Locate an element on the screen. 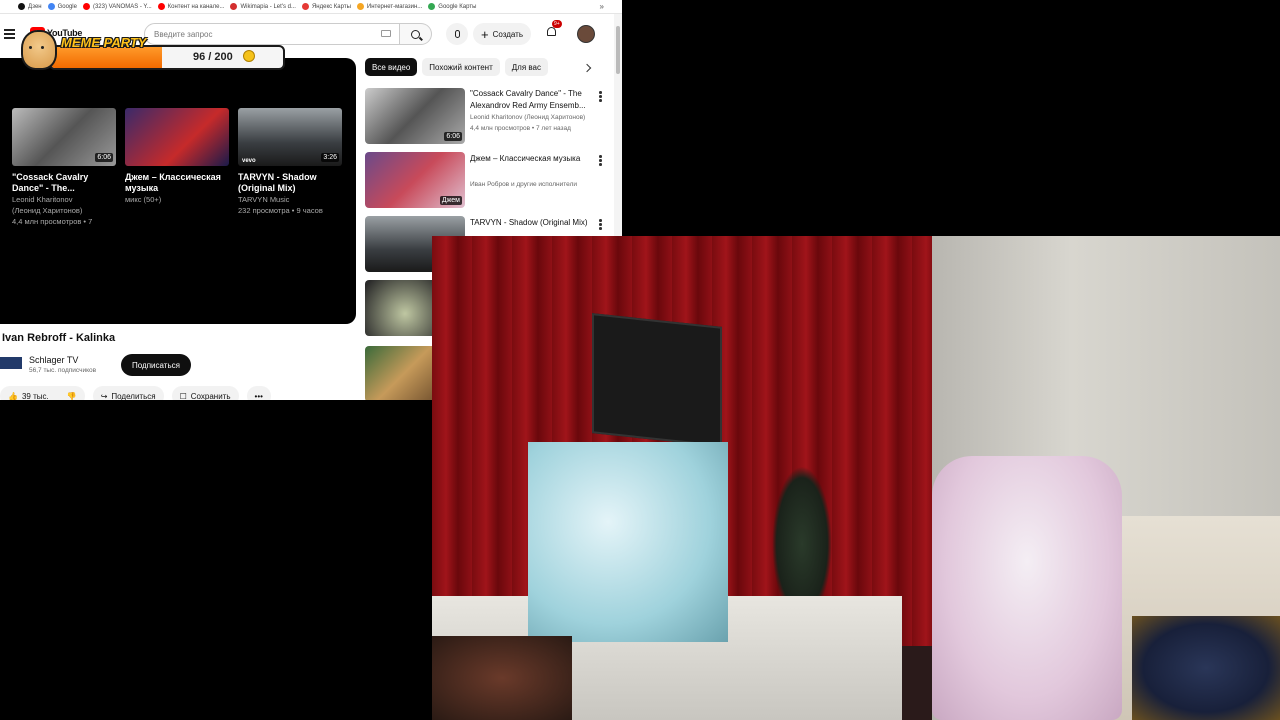 The image size is (1280, 720). chevron-right-icon is located at coordinates (587, 68).